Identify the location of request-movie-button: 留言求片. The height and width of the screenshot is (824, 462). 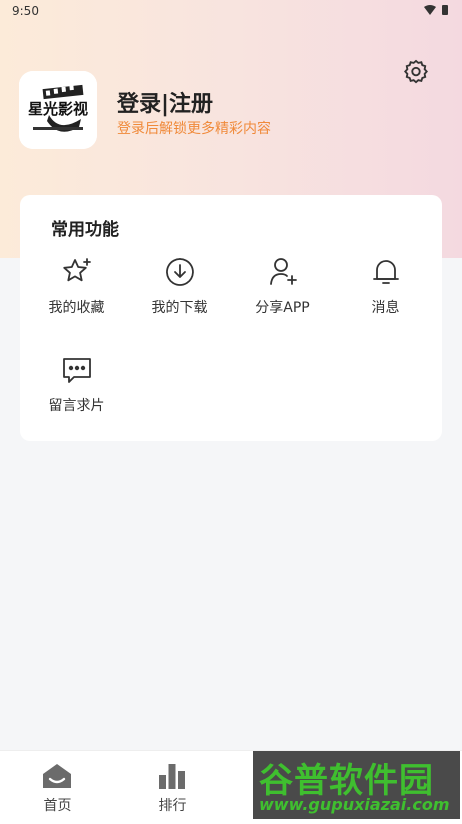
(76, 393).